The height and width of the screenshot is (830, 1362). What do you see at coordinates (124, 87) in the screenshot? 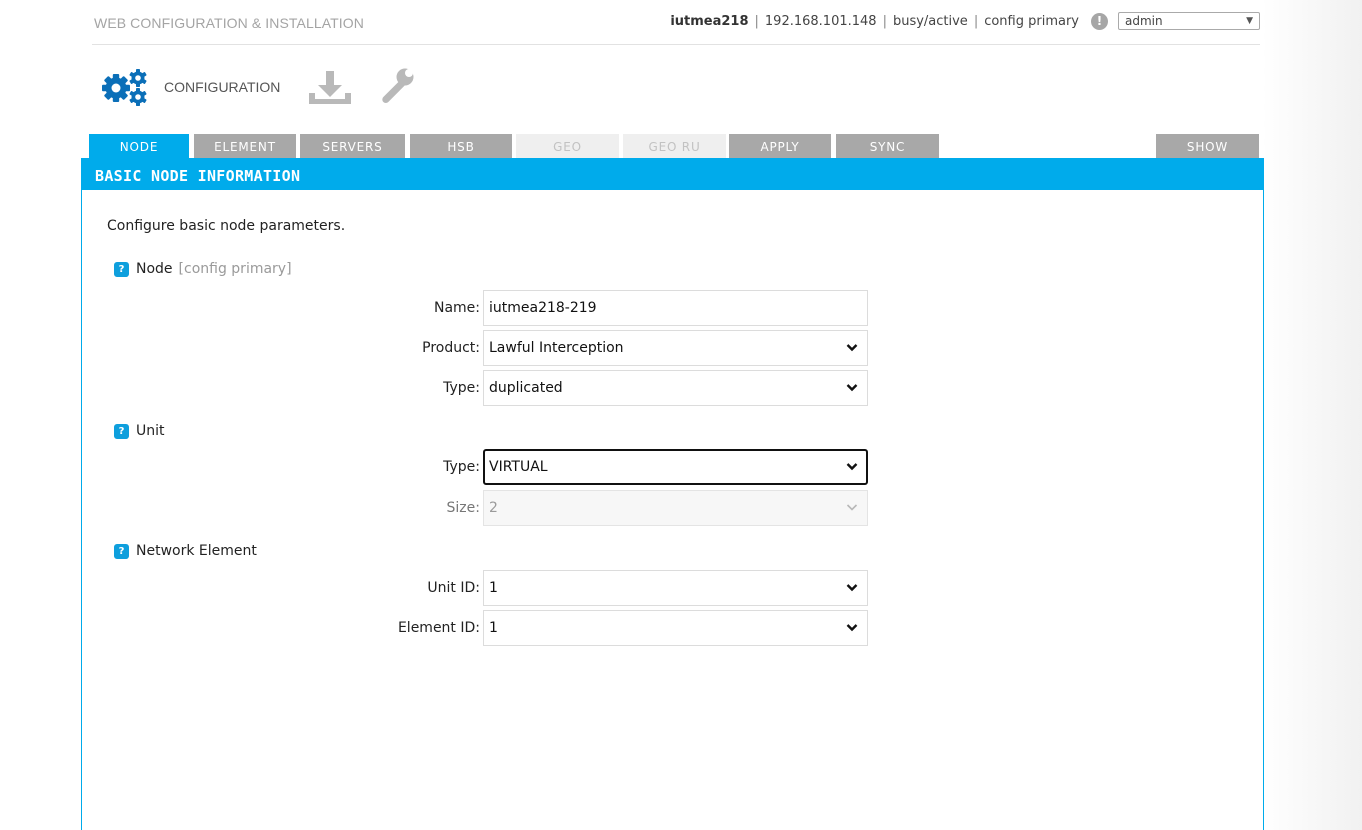
I see `gears-icon` at bounding box center [124, 87].